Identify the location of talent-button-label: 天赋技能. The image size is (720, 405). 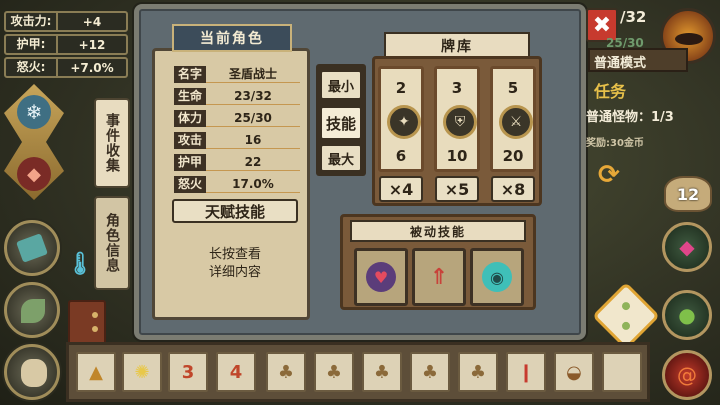
(234, 211).